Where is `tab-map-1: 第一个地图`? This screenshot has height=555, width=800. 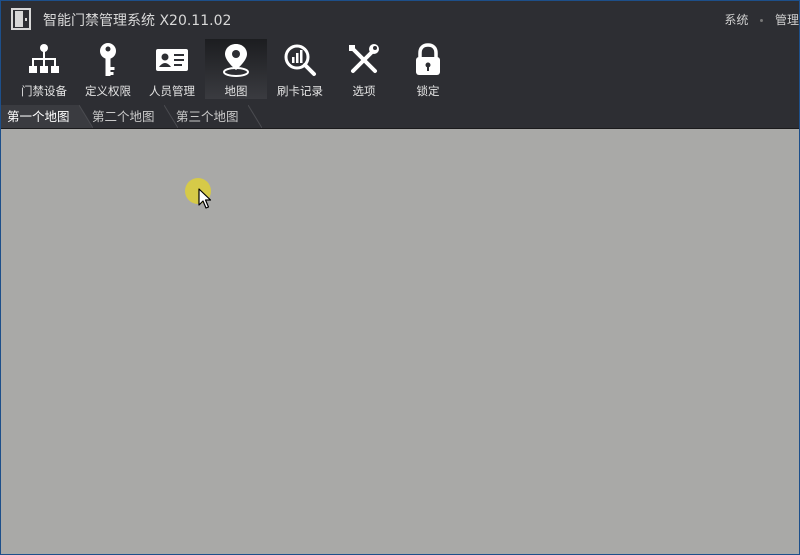
tab-map-1: 第一个地图 is located at coordinates (47, 116).